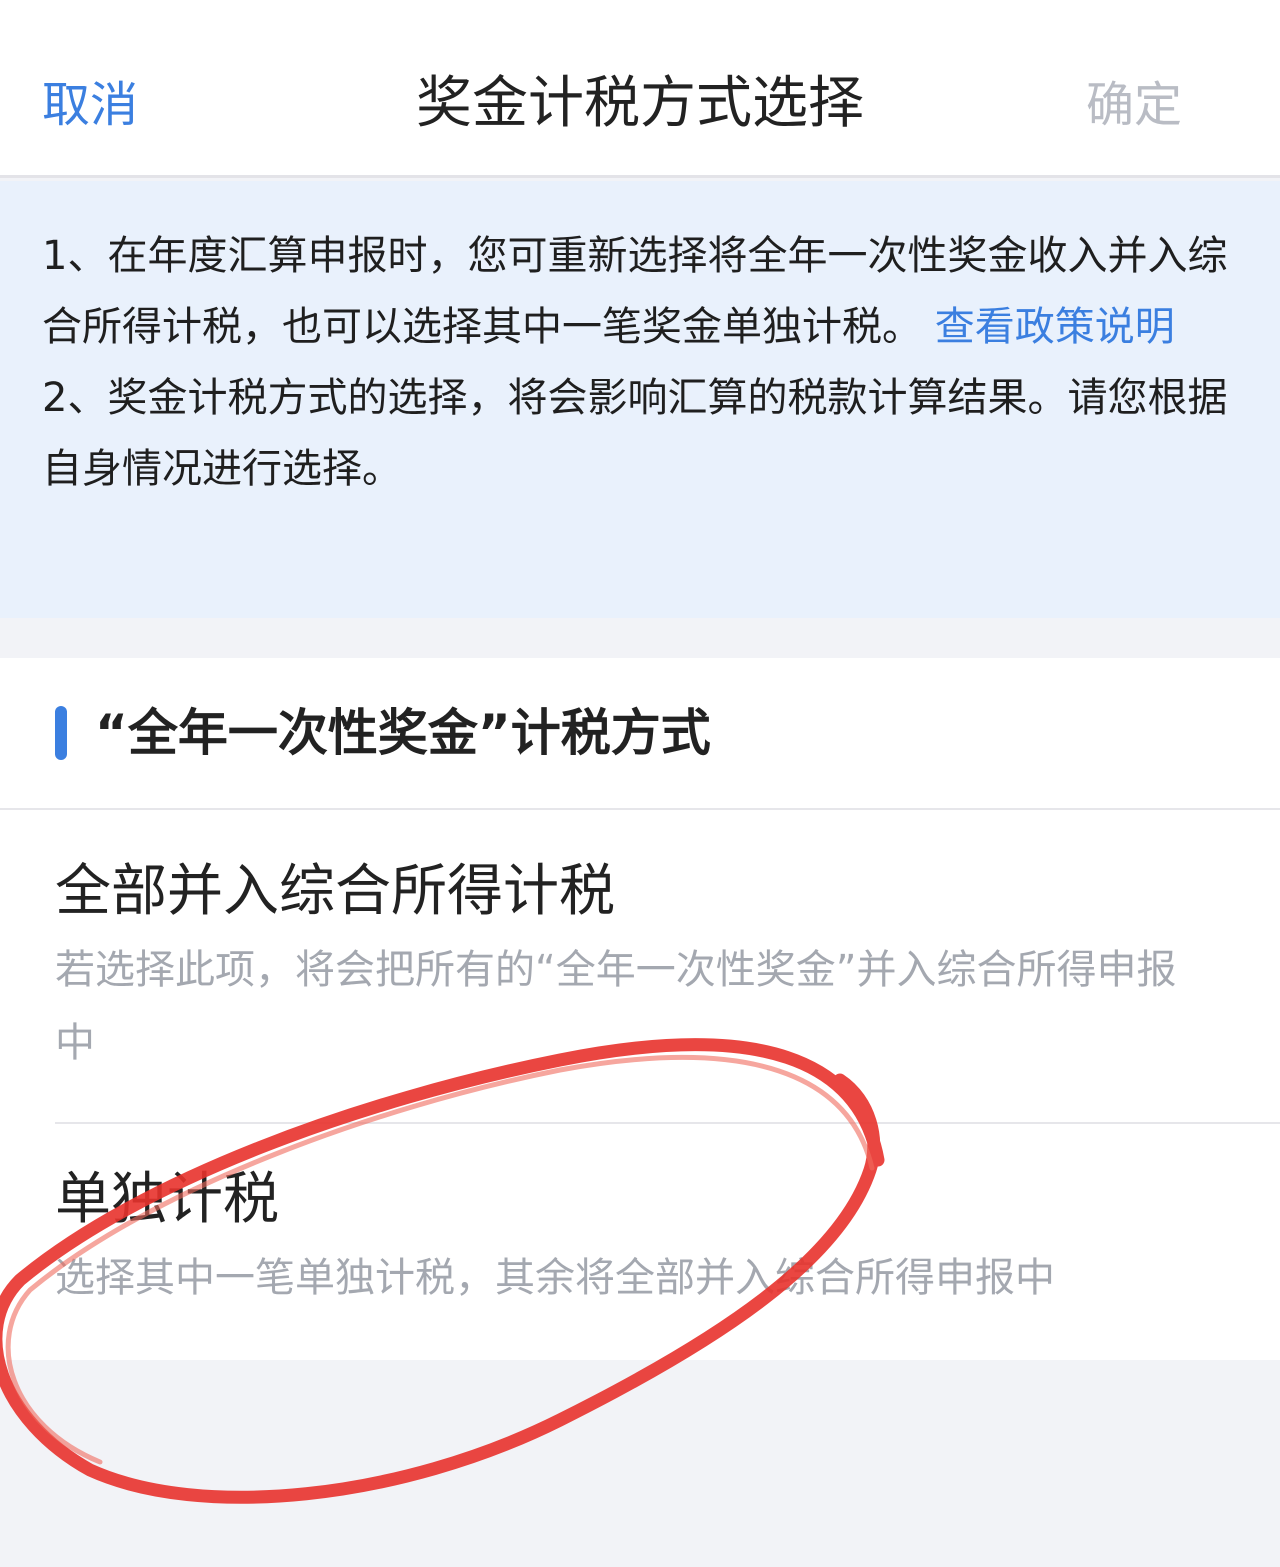 Image resolution: width=1280 pixels, height=1567 pixels. I want to click on notice-text-2: 2、奖金计税方式的选择，将会影响汇算的税款计算结果。请您根据自身情况进行选择。, so click(635, 433).